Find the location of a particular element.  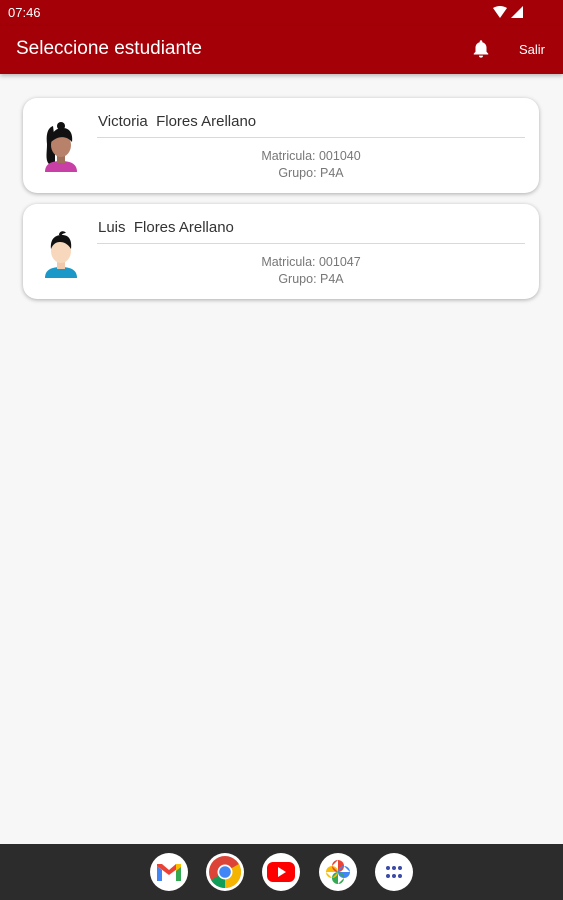

photos-icon is located at coordinates (338, 872).